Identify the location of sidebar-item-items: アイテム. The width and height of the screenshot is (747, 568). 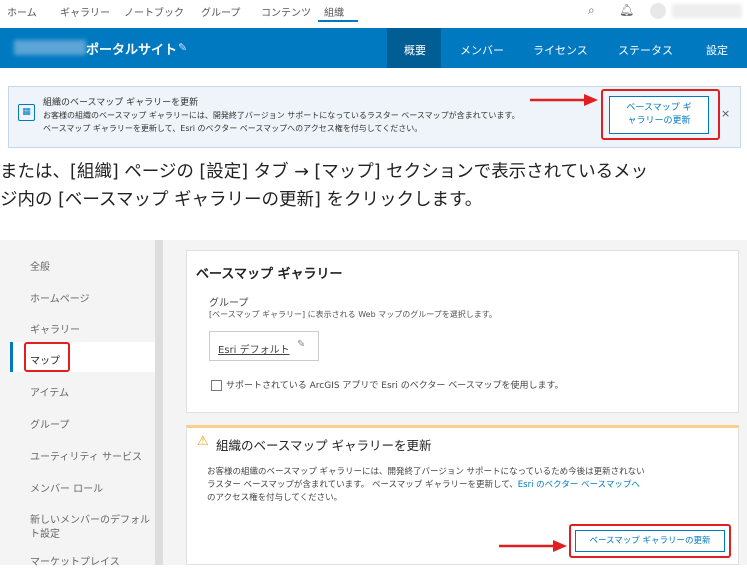
(49, 391).